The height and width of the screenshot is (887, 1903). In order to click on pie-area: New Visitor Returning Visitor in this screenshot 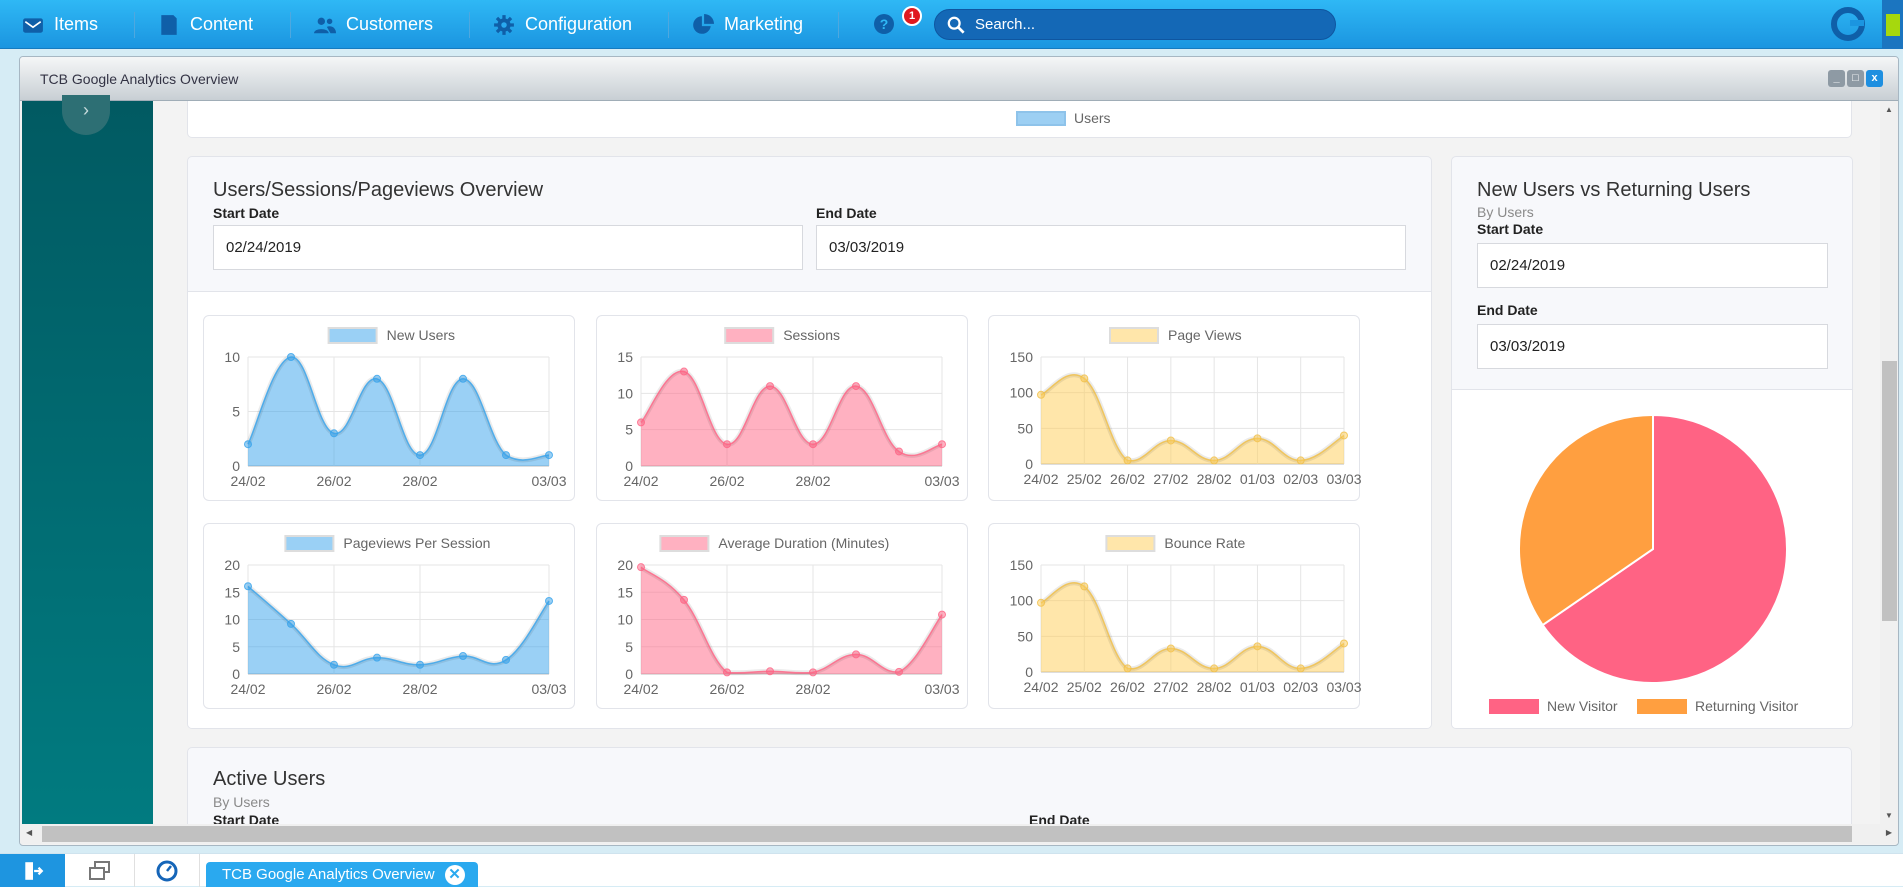, I will do `click(1652, 558)`.